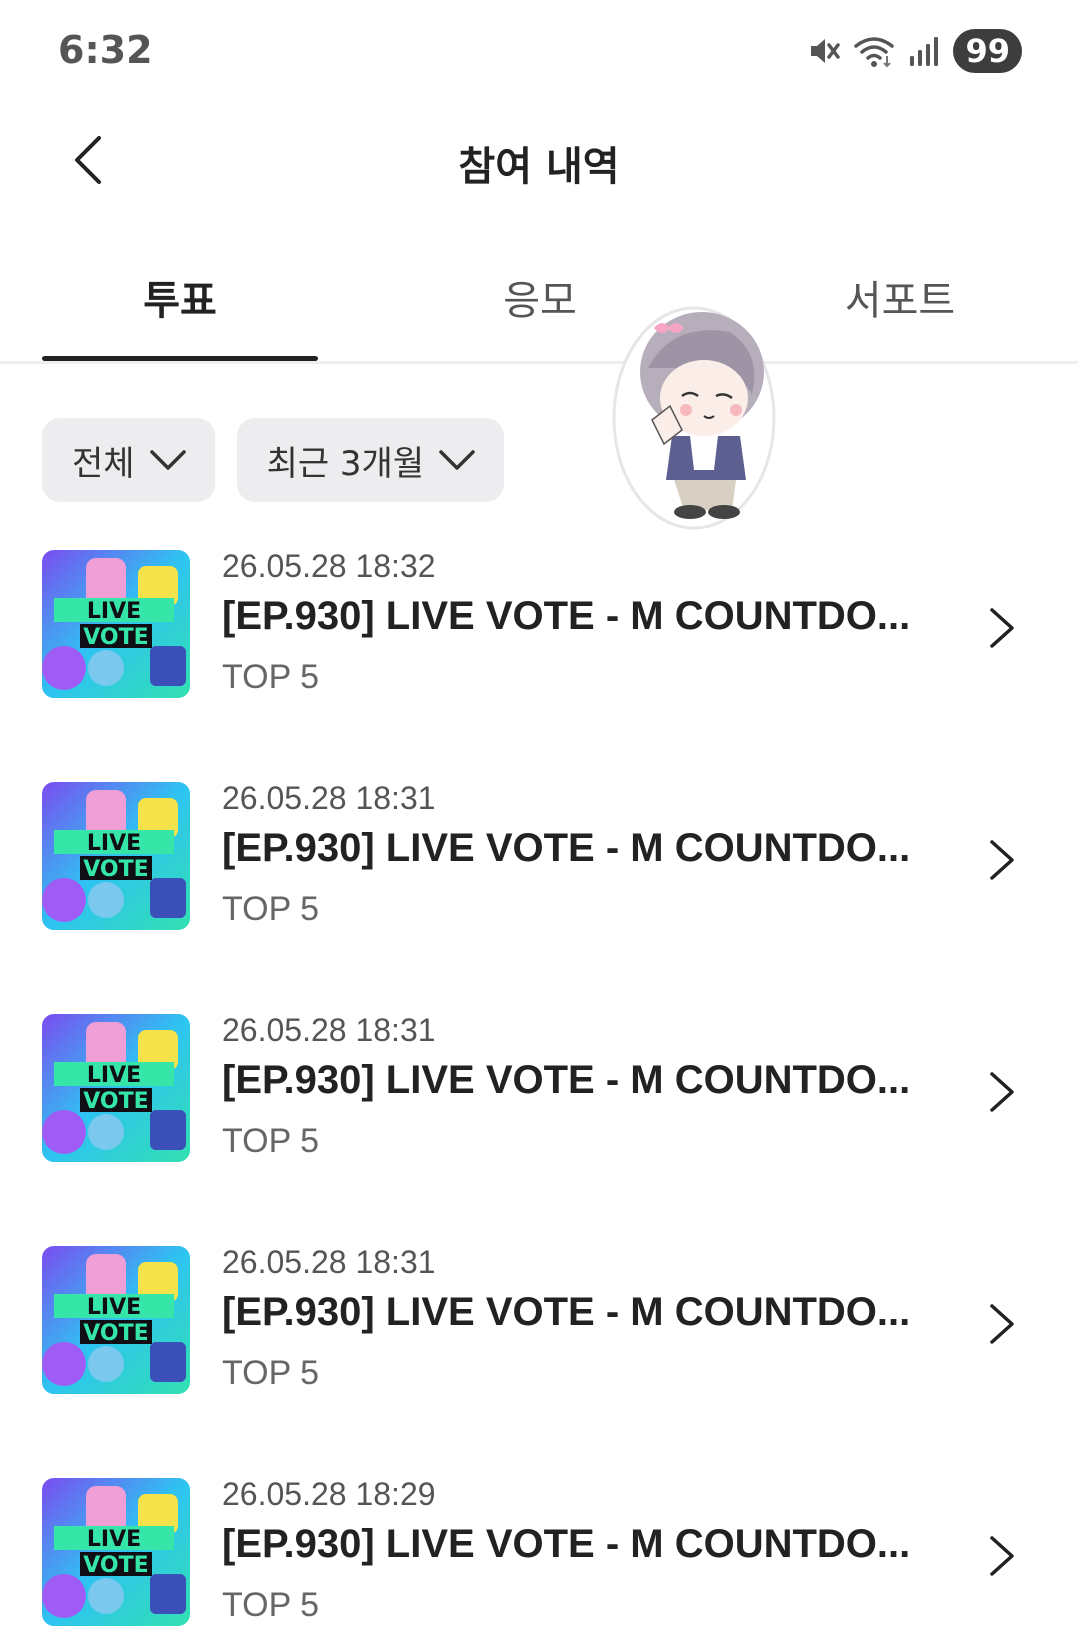 This screenshot has height=1652, width=1078. I want to click on filter-period-label: 최근 3개월, so click(345, 463).